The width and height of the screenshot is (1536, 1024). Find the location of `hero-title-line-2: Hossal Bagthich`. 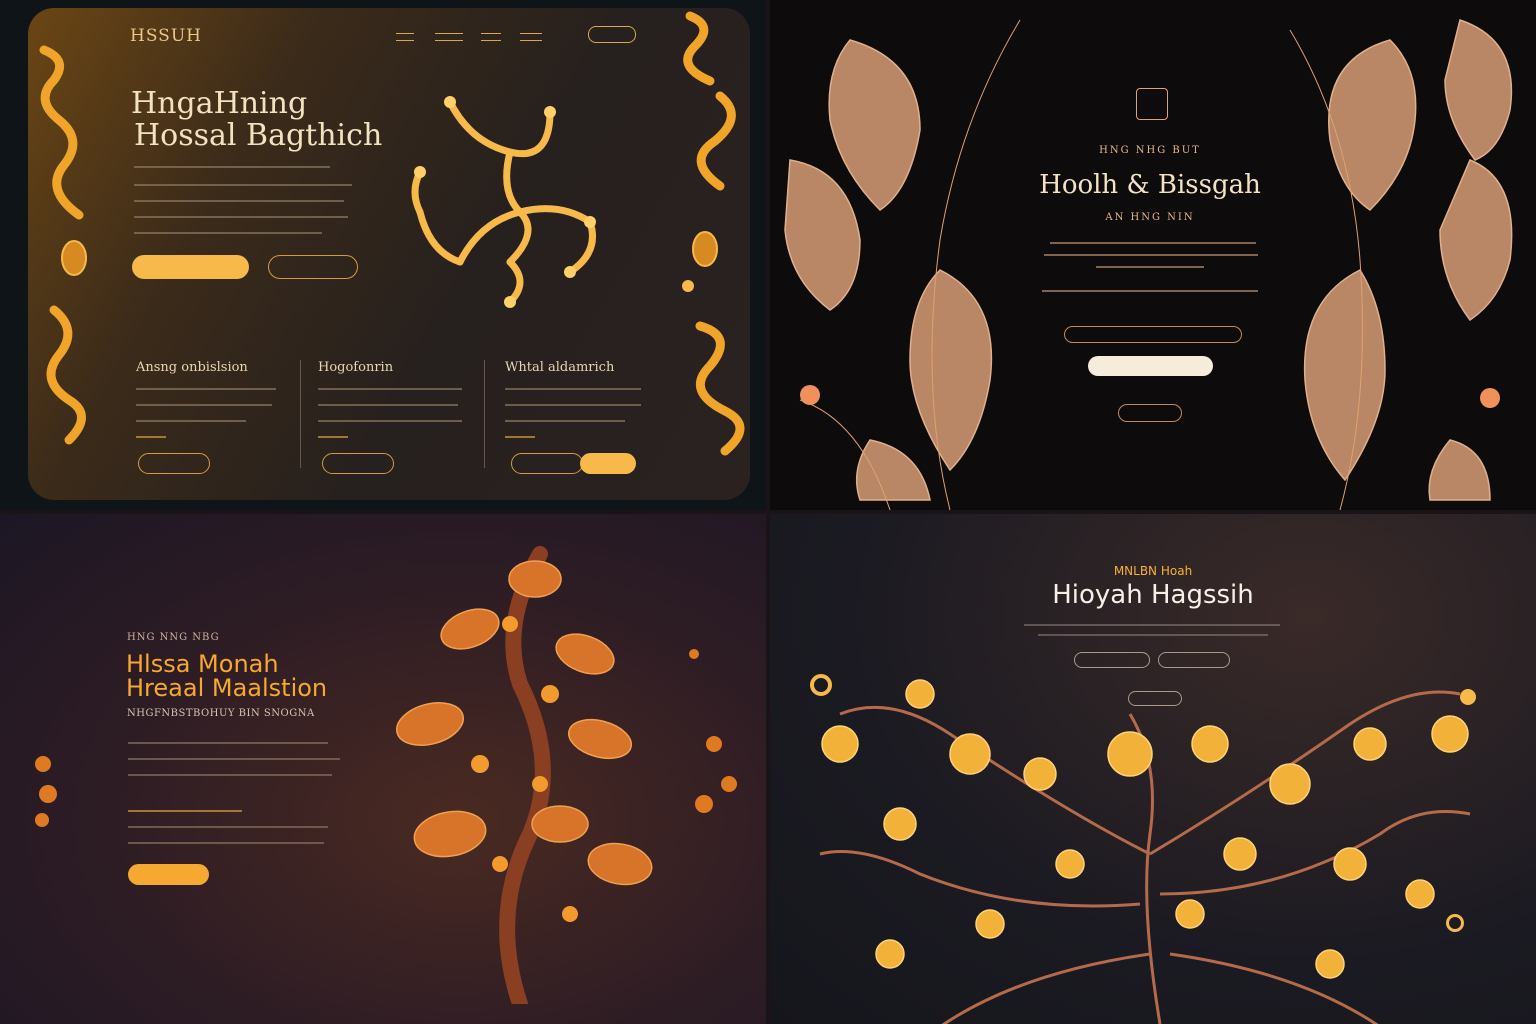

hero-title-line-2: Hossal Bagthich is located at coordinates (258, 135).